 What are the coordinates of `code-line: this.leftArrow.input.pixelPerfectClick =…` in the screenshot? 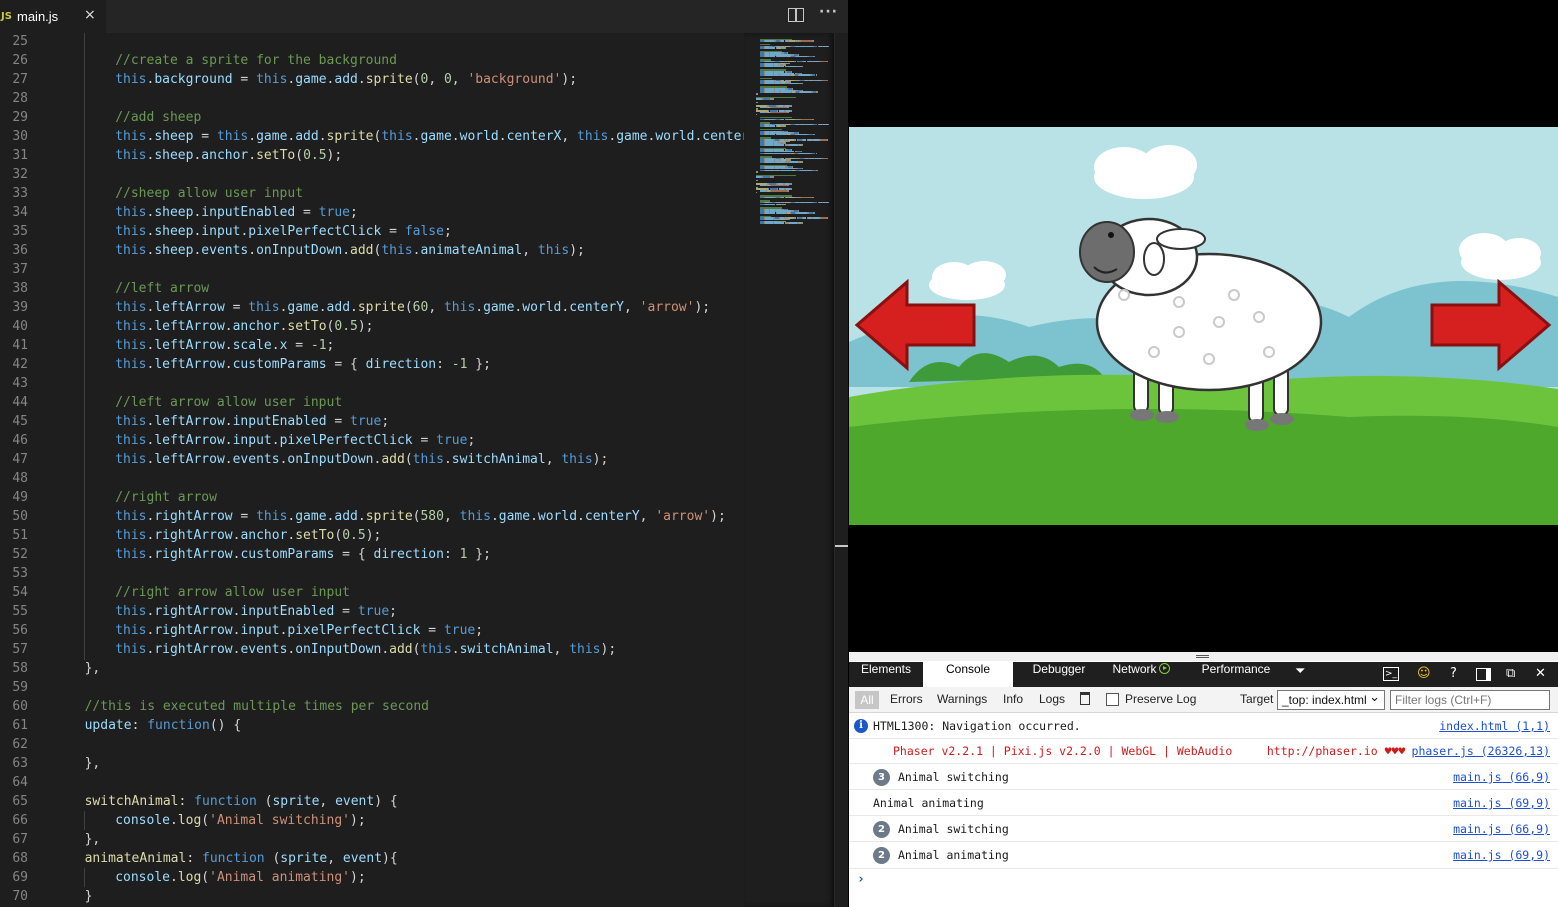 It's located at (295, 440).